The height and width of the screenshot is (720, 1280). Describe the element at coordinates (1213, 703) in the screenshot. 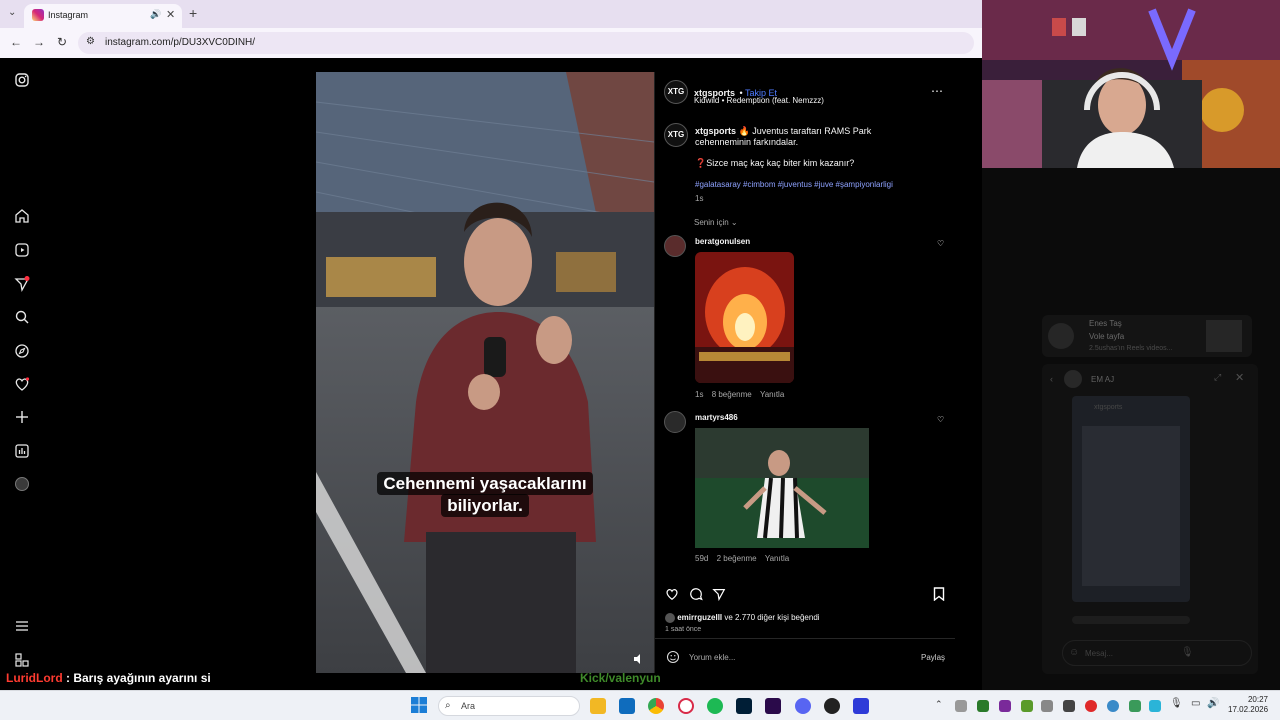

I see `volume-icon: 🔊` at that location.